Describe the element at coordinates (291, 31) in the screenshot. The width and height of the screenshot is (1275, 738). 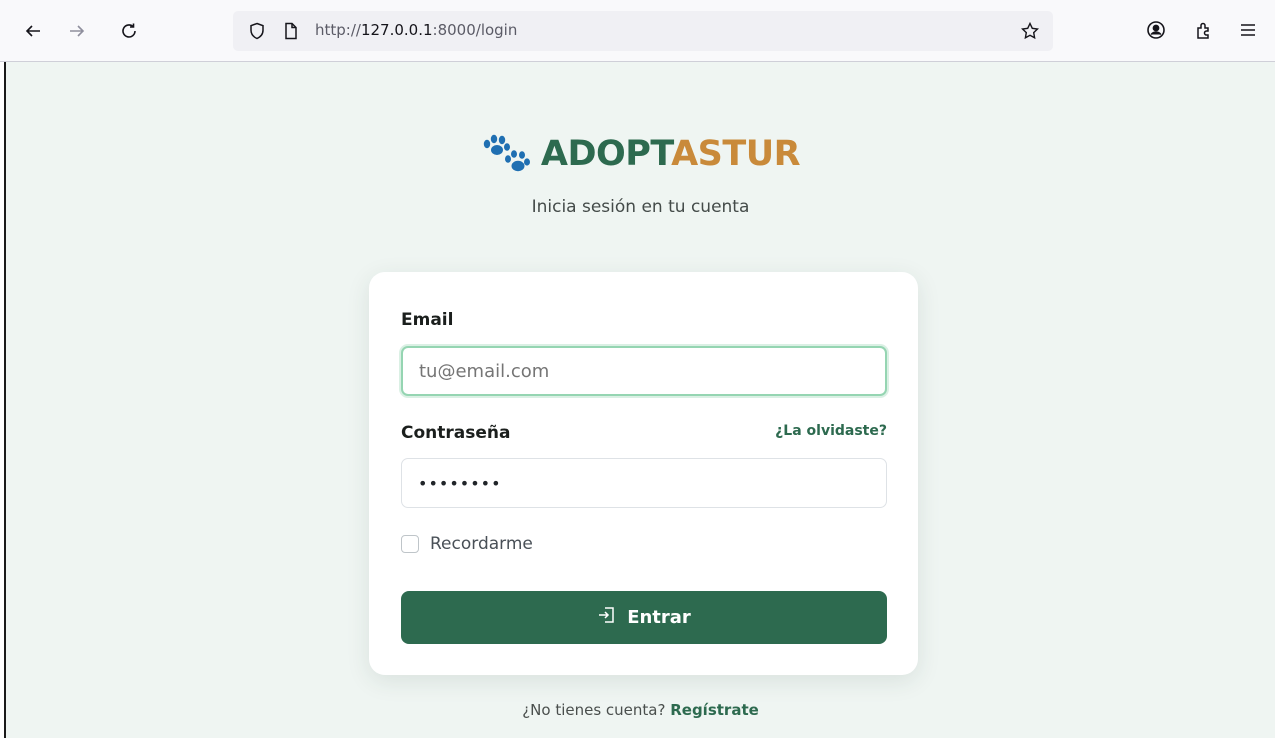
I see `page-icon` at that location.